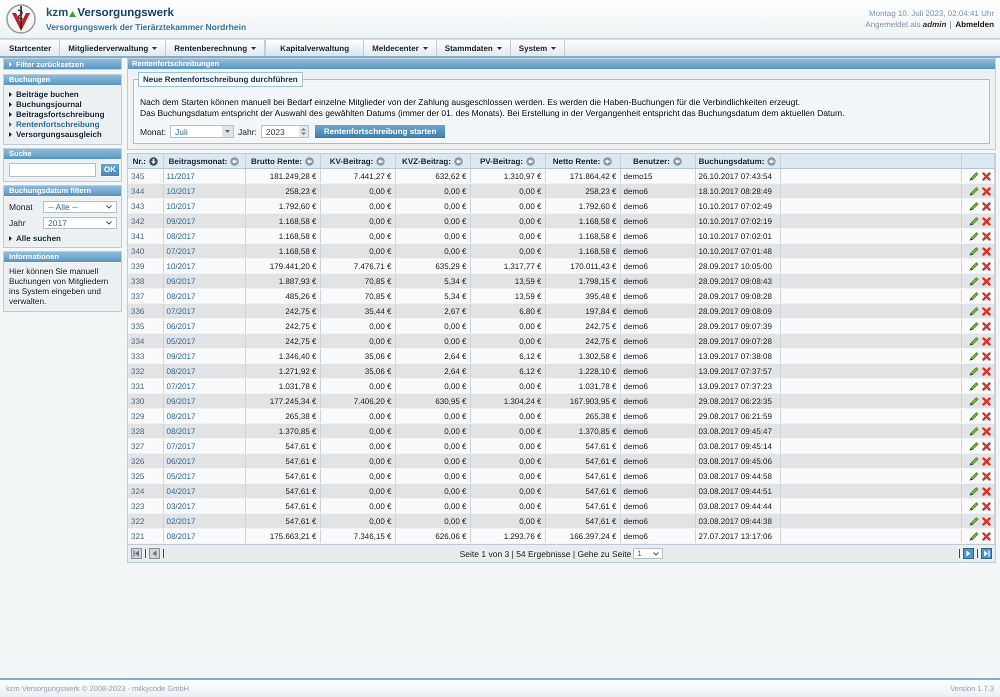 Image resolution: width=1000 pixels, height=697 pixels. Describe the element at coordinates (905, 24) in the screenshot. I see `login-status: Angemeldet als admin` at that location.